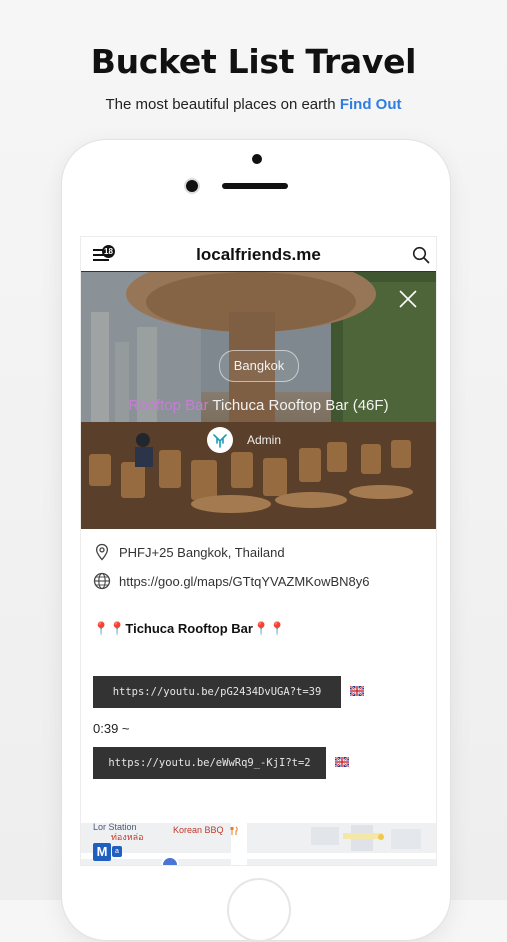  Describe the element at coordinates (258, 844) in the screenshot. I see `embedded-map: Lor Station ท่องหล่อ Korean BBQ M a` at that location.